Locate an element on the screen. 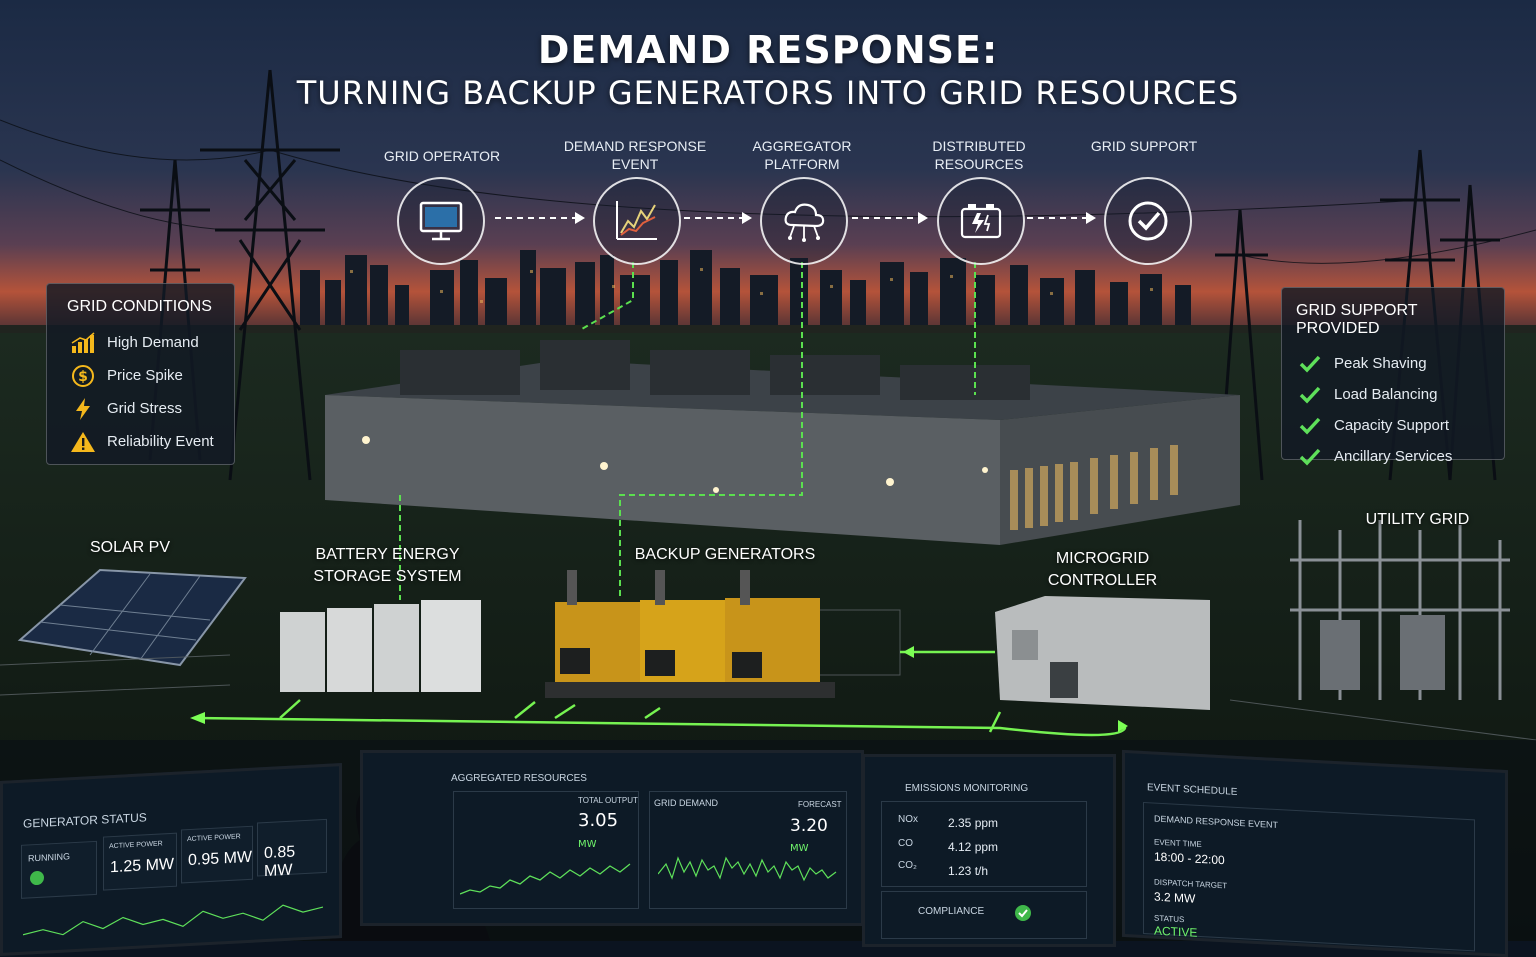 Image resolution: width=1536 pixels, height=957 pixels. event-schedule-title: EVENT SCHEDULE is located at coordinates (1192, 790).